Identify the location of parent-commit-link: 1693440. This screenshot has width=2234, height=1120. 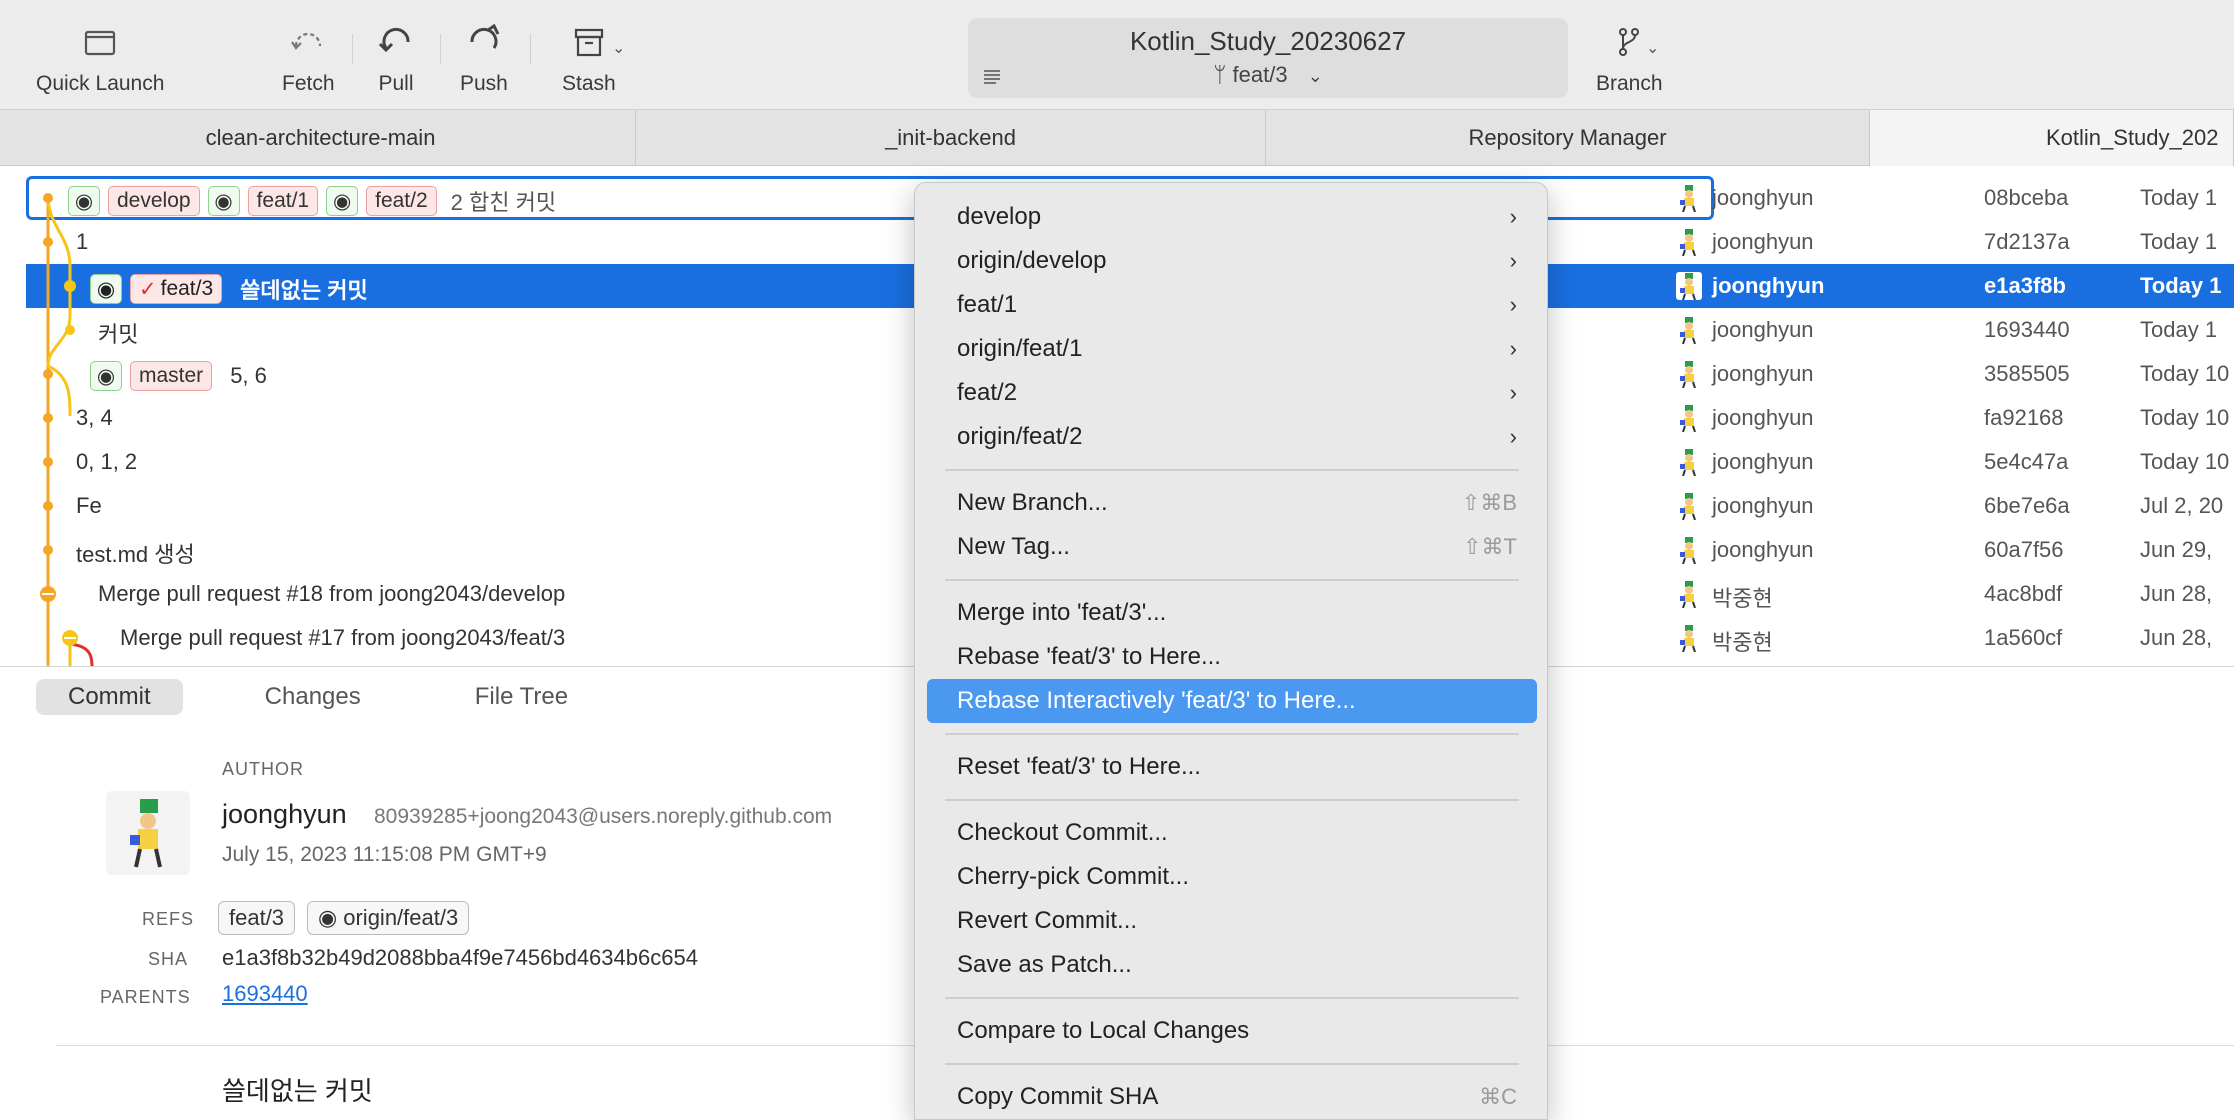
(265, 994).